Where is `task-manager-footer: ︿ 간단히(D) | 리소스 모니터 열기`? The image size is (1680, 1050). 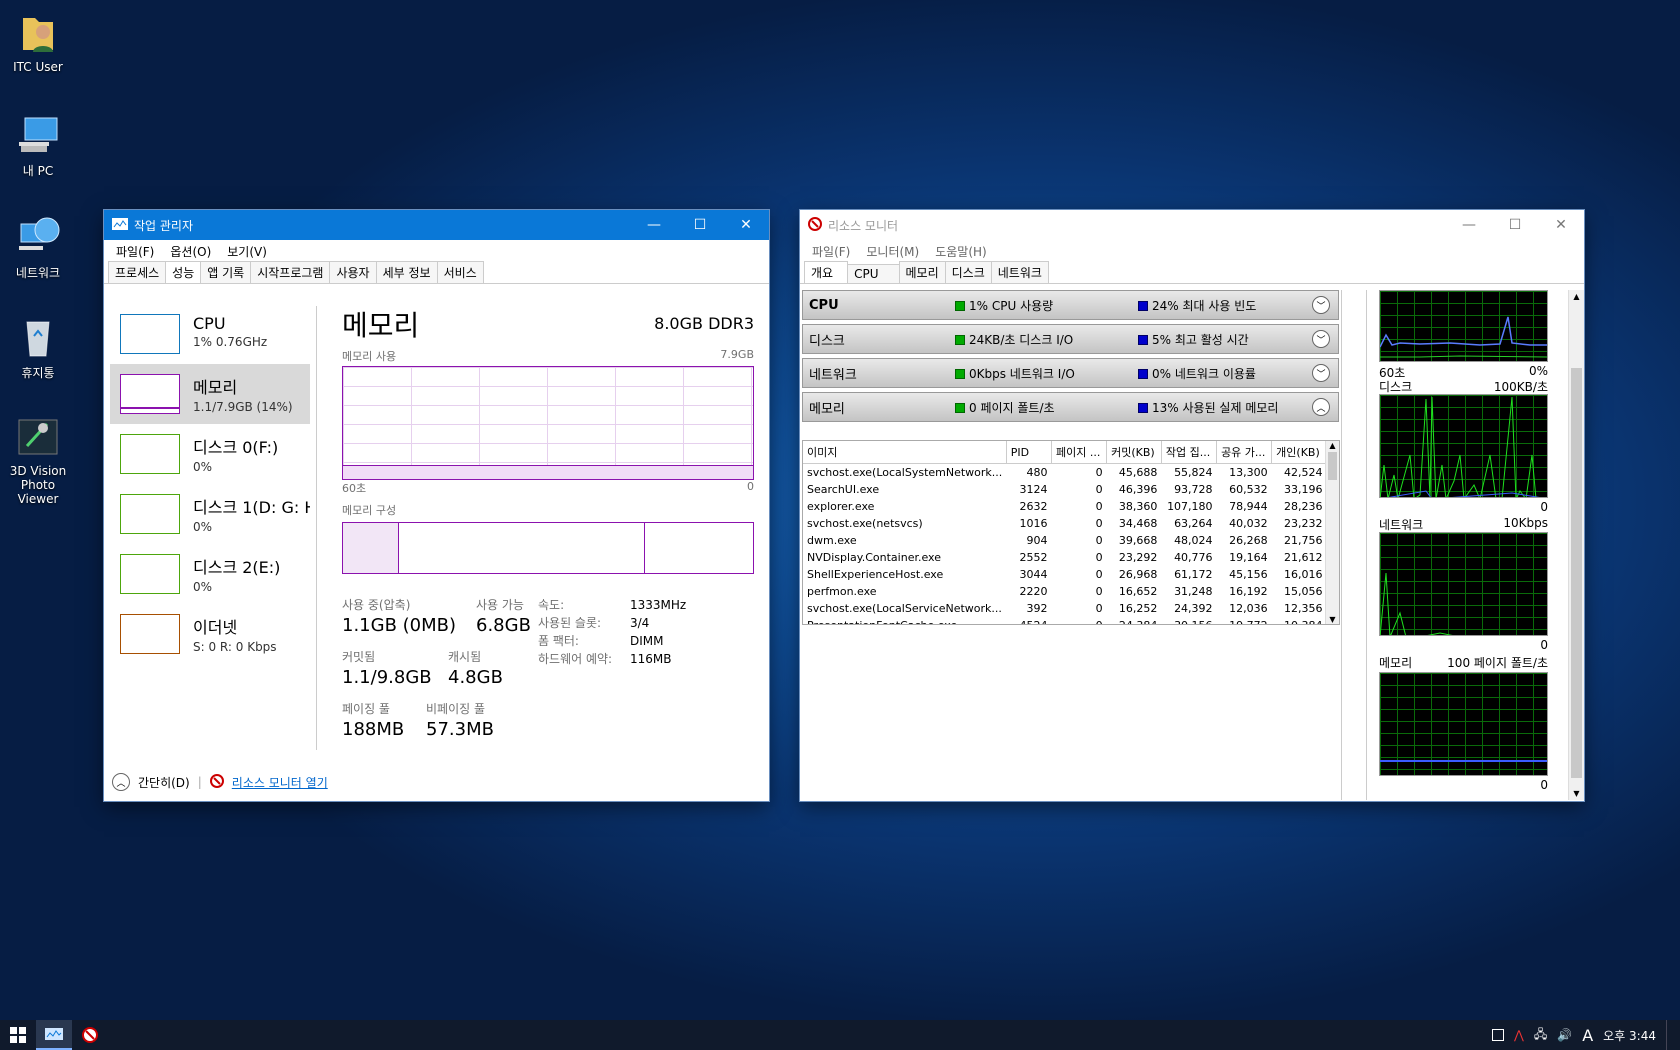
task-manager-footer: ︿ 간단히(D) | 리소스 모니터 열기 is located at coordinates (220, 782).